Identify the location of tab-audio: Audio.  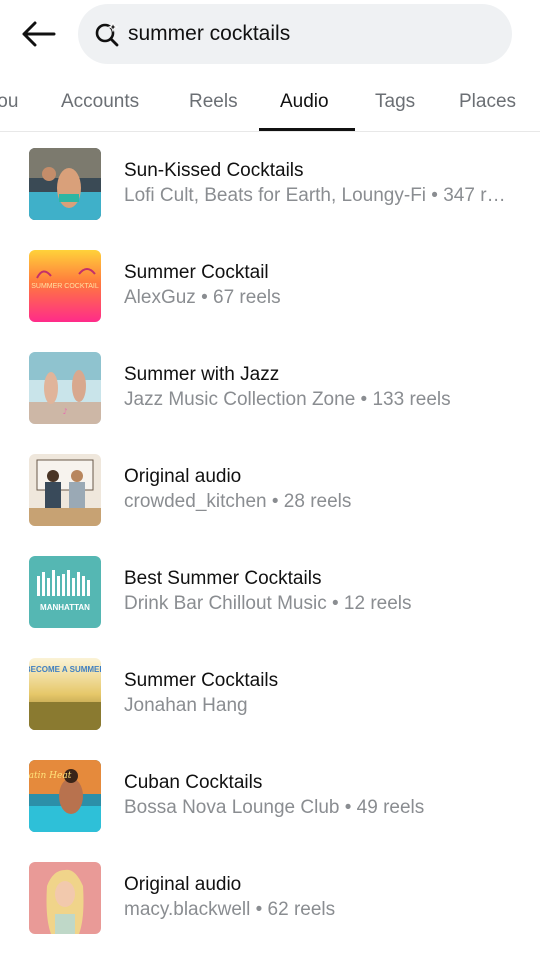
(304, 105).